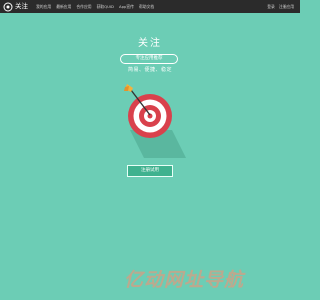 The height and width of the screenshot is (300, 320). What do you see at coordinates (184, 279) in the screenshot?
I see `watermark-text: 亿动网址导航` at bounding box center [184, 279].